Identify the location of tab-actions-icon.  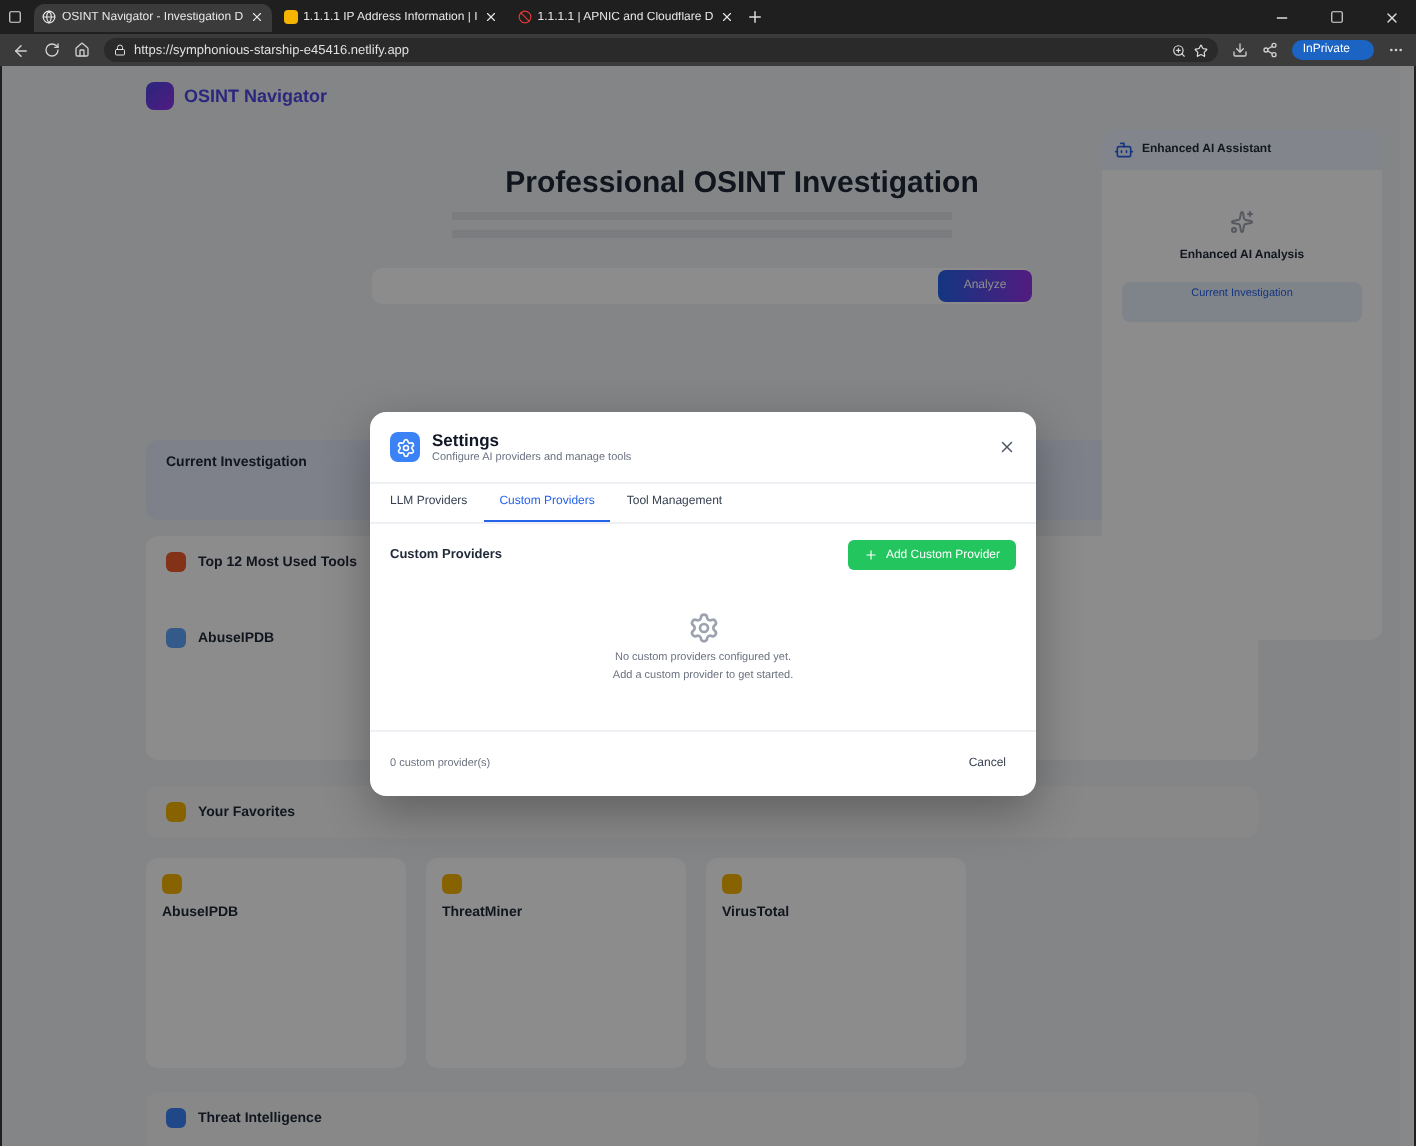
(15, 17).